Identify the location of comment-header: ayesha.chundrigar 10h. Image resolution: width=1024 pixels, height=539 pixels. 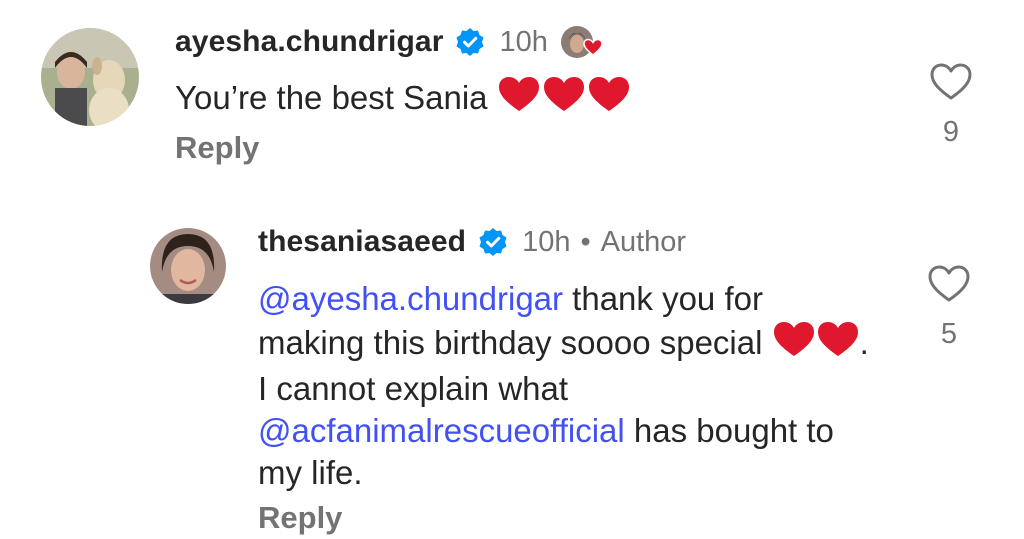
(389, 42).